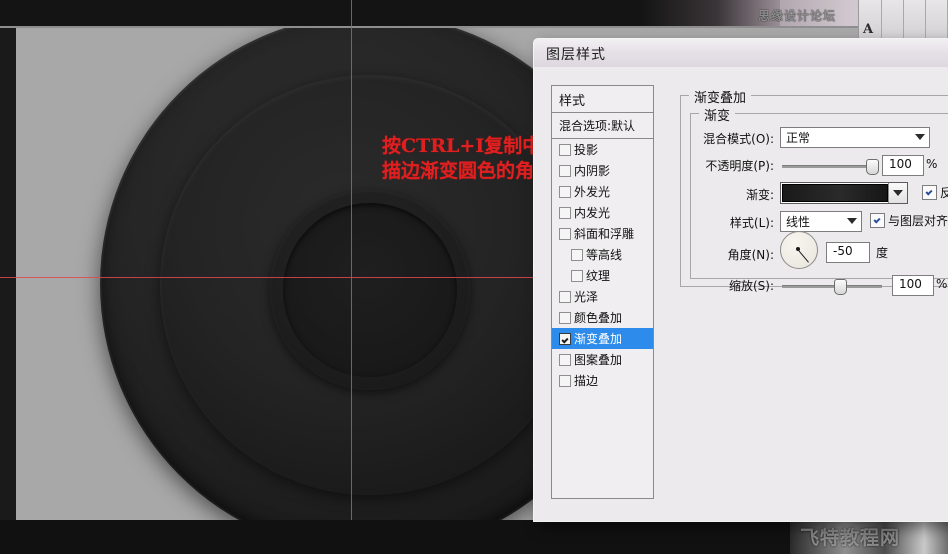 This screenshot has width=948, height=554. I want to click on scale-slider-track, so click(832, 286).